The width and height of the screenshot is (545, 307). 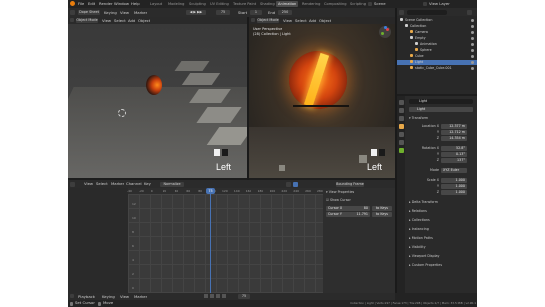 What do you see at coordinates (437, 62) in the screenshot?
I see `outliner-row: Light` at bounding box center [437, 62].